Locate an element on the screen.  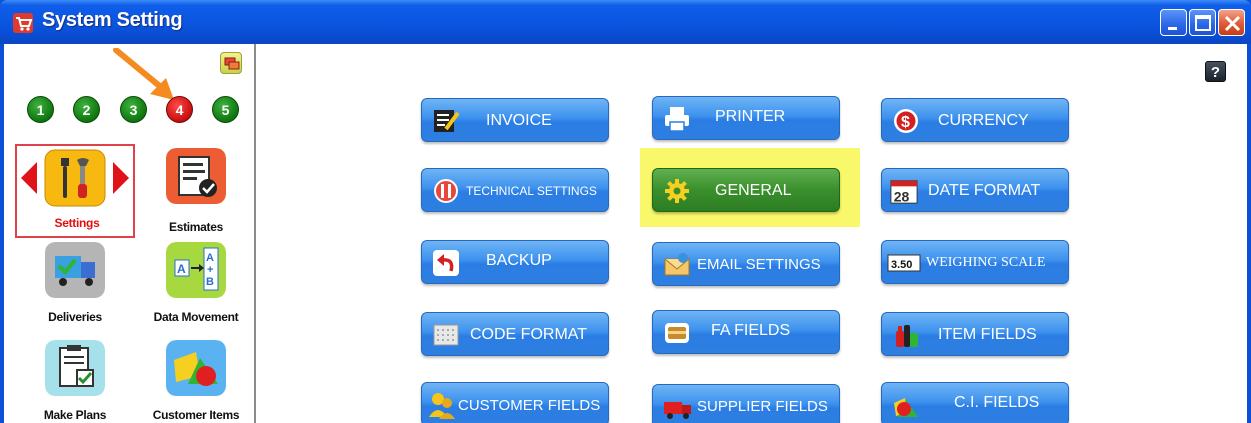
document-check-icon is located at coordinates (196, 176).